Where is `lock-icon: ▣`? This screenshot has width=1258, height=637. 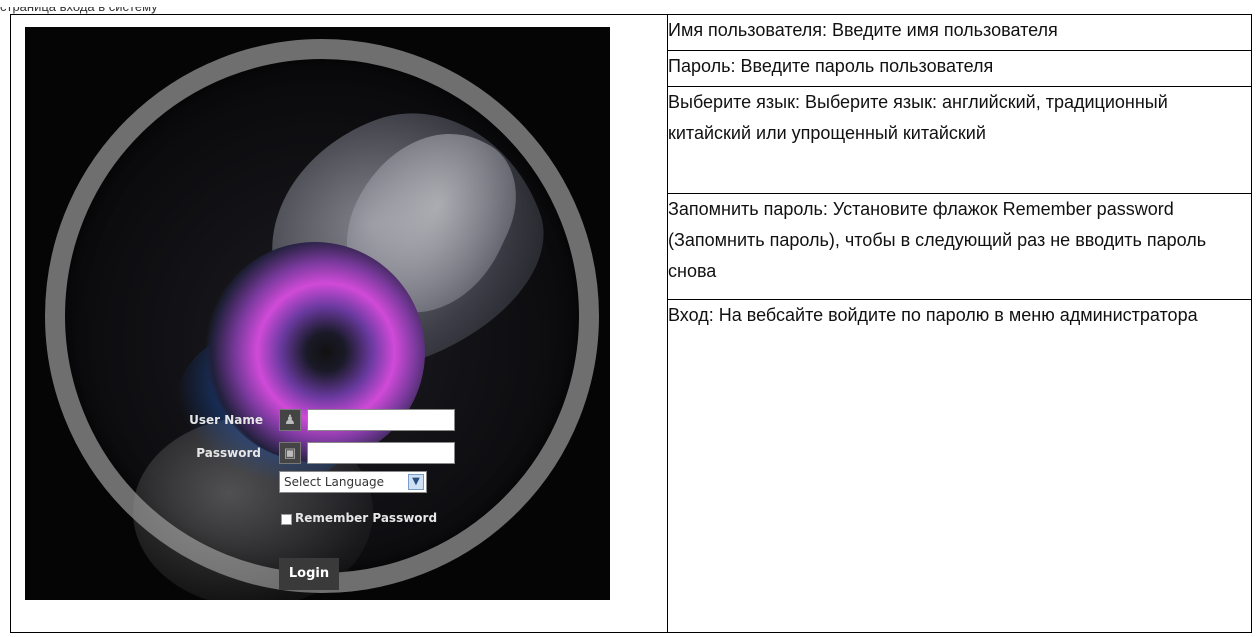 lock-icon: ▣ is located at coordinates (290, 453).